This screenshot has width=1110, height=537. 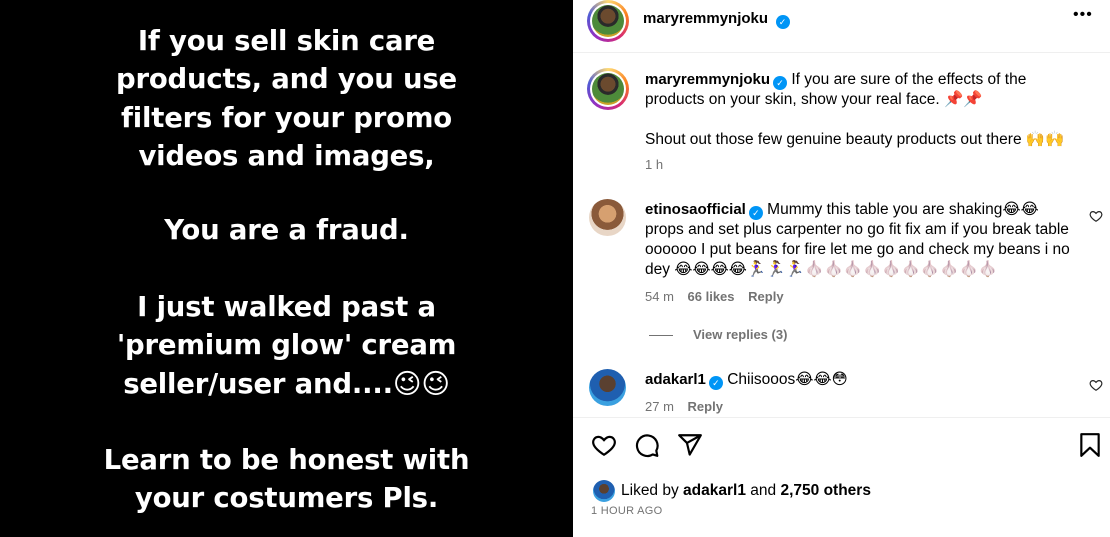 What do you see at coordinates (286, 155) in the screenshot?
I see `media-text-line: videos and images,` at bounding box center [286, 155].